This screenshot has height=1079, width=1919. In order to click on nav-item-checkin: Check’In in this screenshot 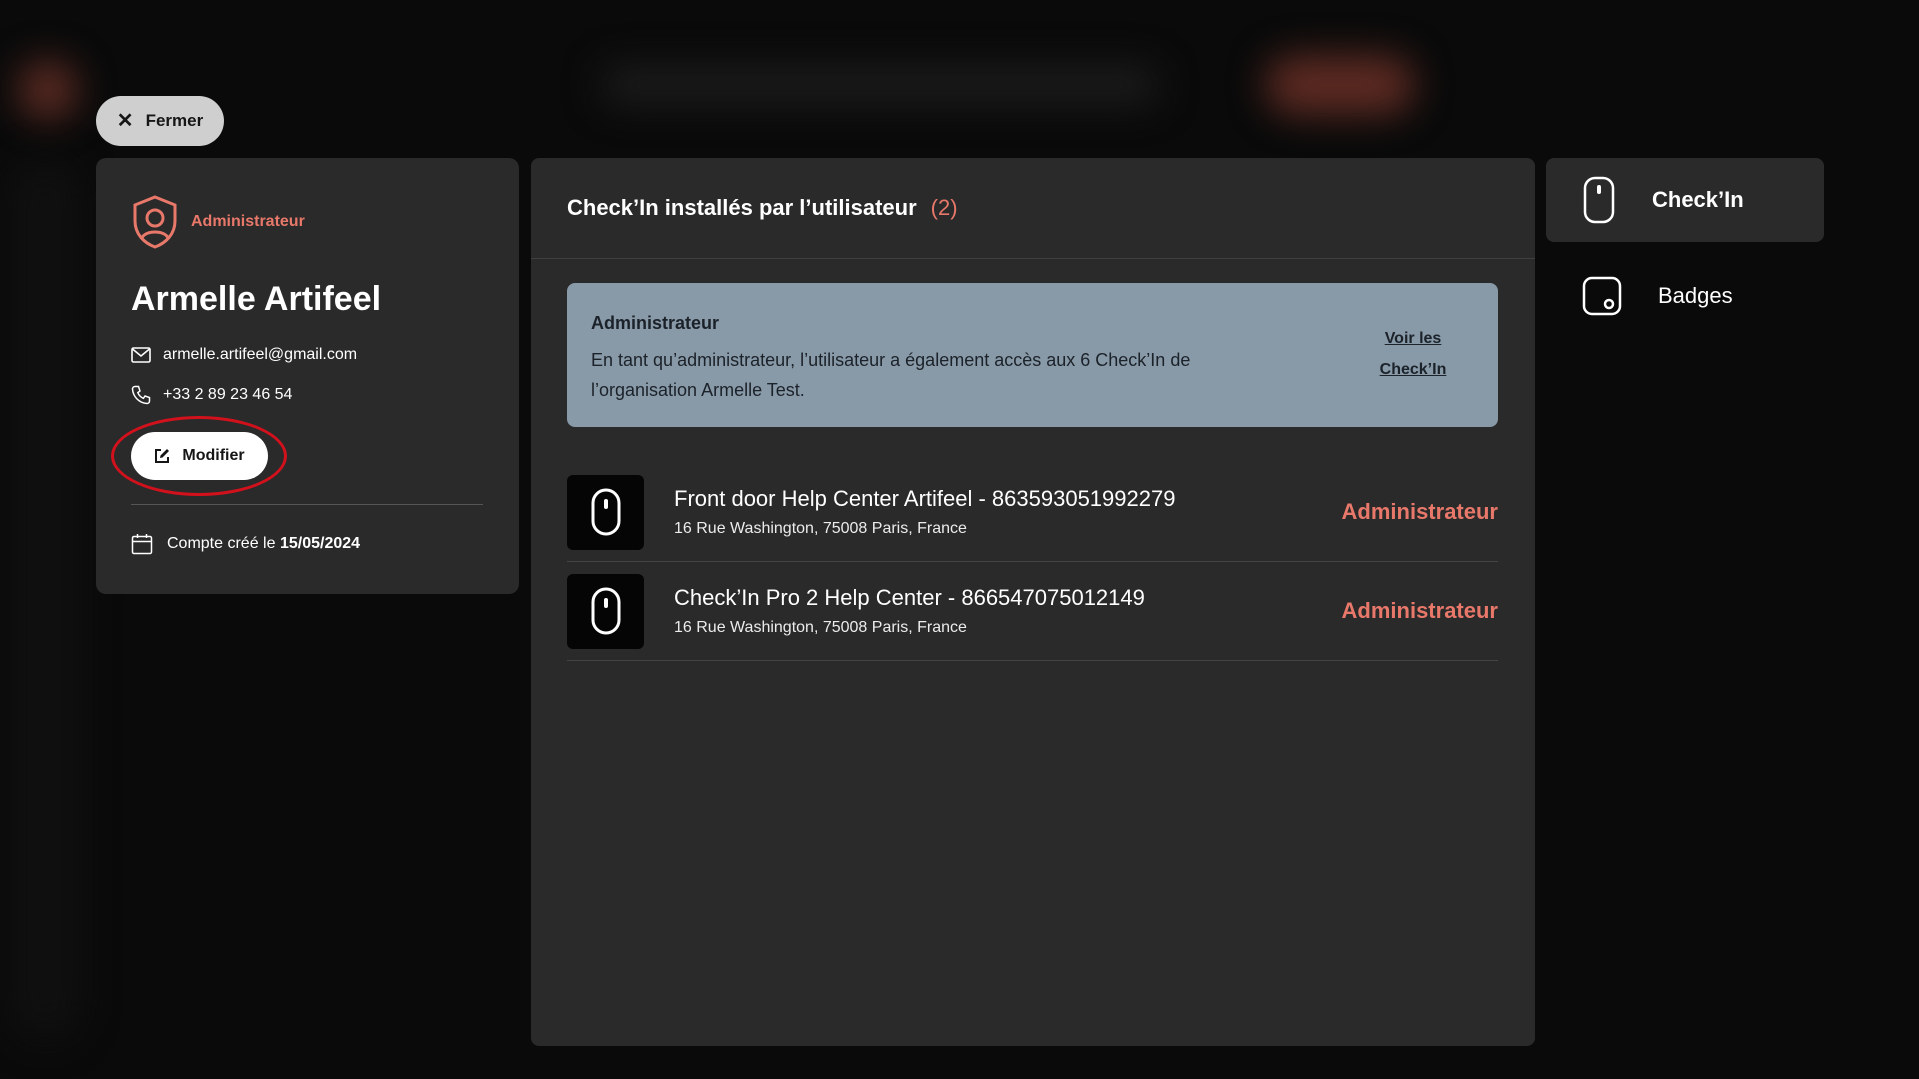, I will do `click(1685, 200)`.